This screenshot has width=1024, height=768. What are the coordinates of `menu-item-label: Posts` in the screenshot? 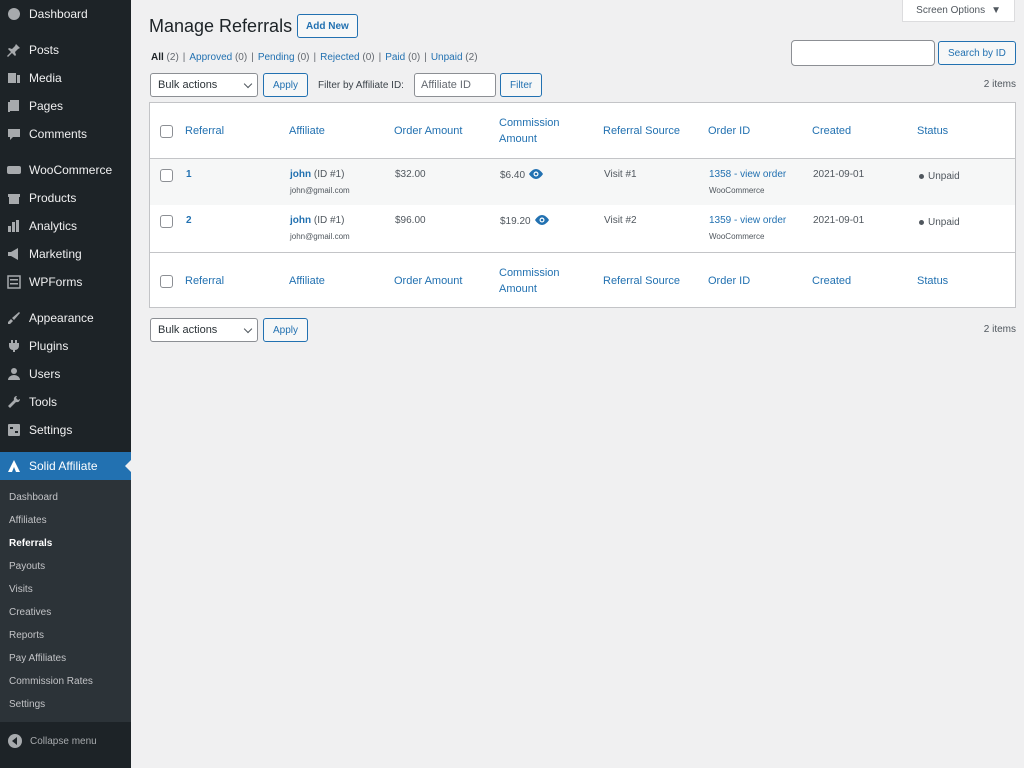 It's located at (44, 50).